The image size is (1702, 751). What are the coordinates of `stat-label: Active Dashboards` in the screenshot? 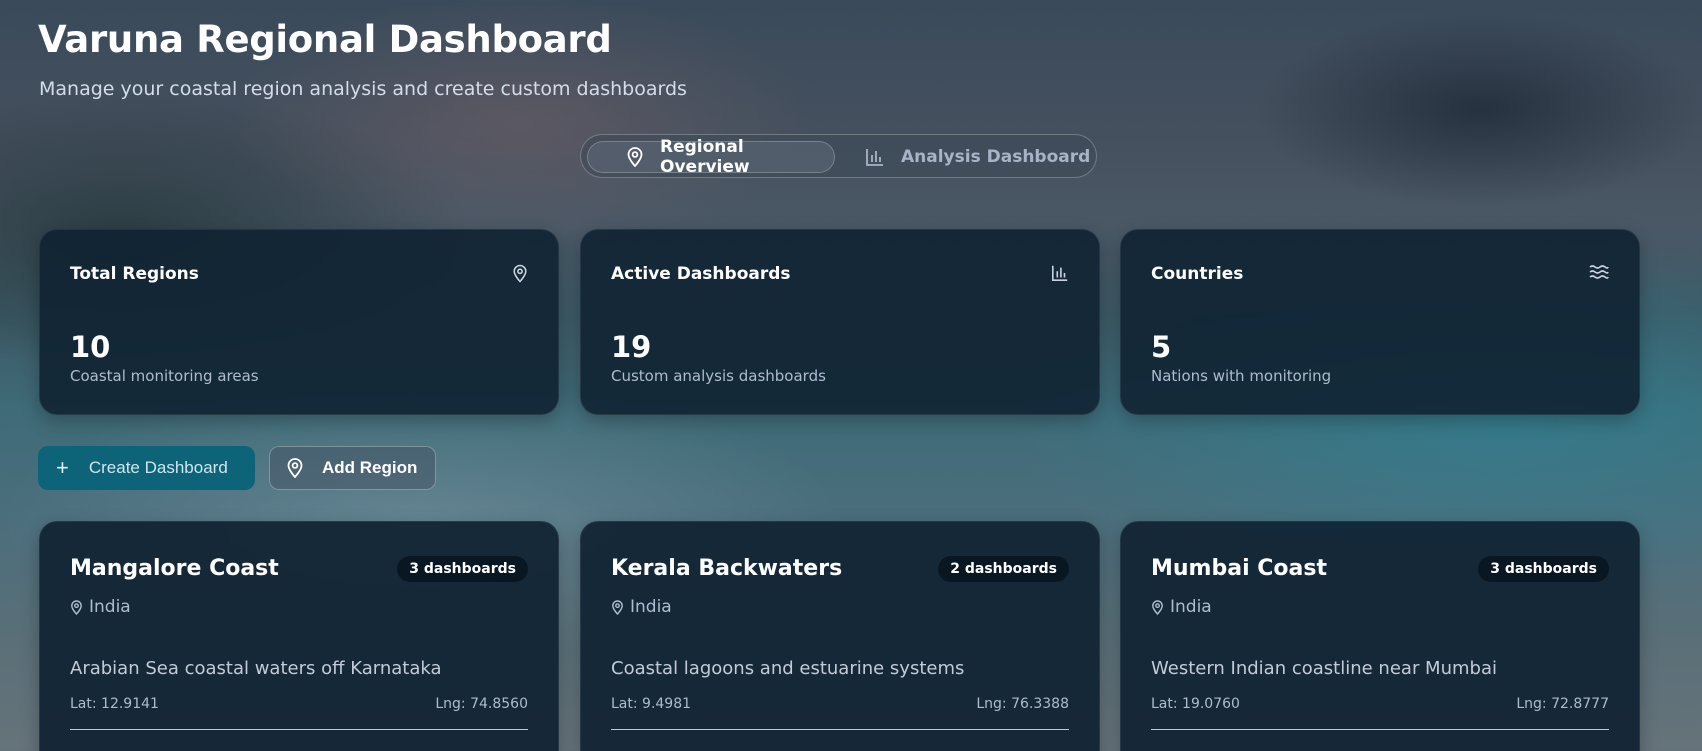 It's located at (701, 274).